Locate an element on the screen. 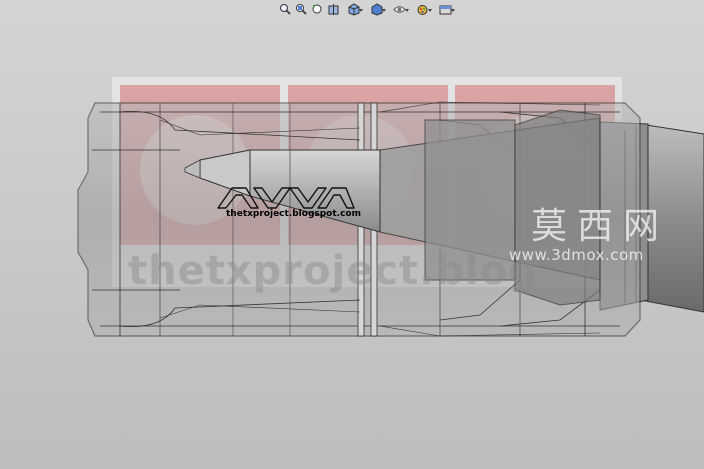  apply-scene-icon is located at coordinates (445, 9).